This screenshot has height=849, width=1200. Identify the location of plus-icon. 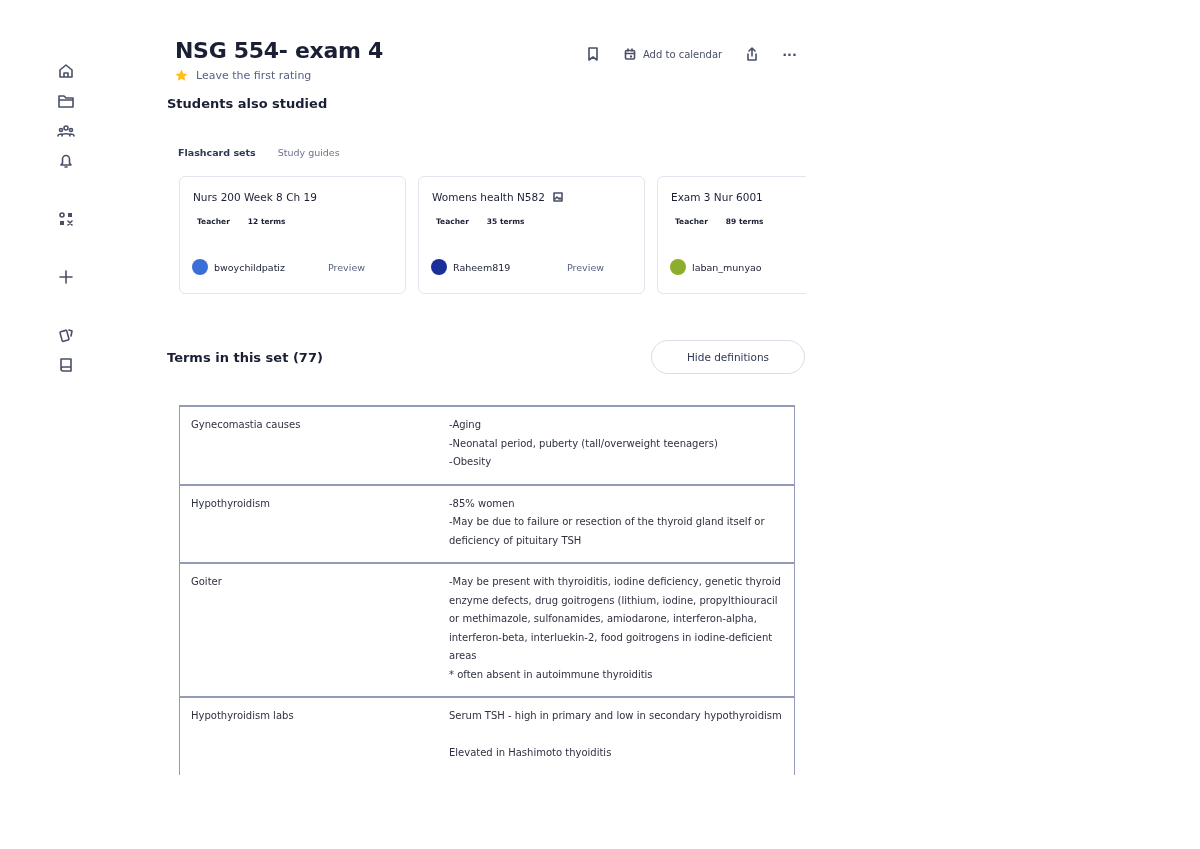
(66, 277).